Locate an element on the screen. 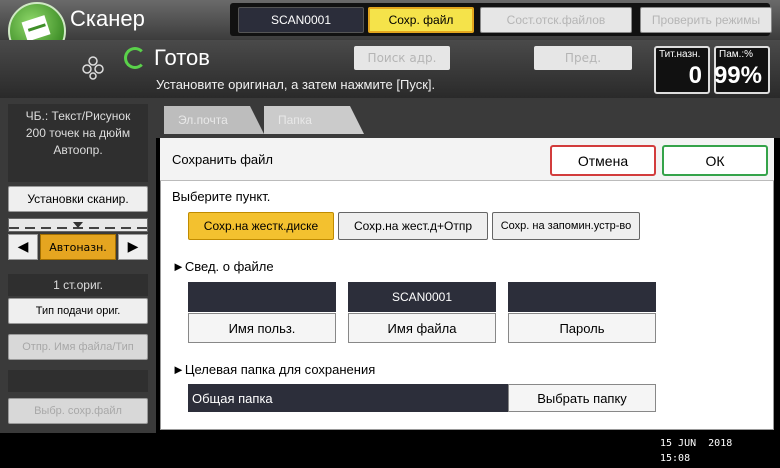  resolution-text: 200 точек на дюйм is located at coordinates (78, 133).